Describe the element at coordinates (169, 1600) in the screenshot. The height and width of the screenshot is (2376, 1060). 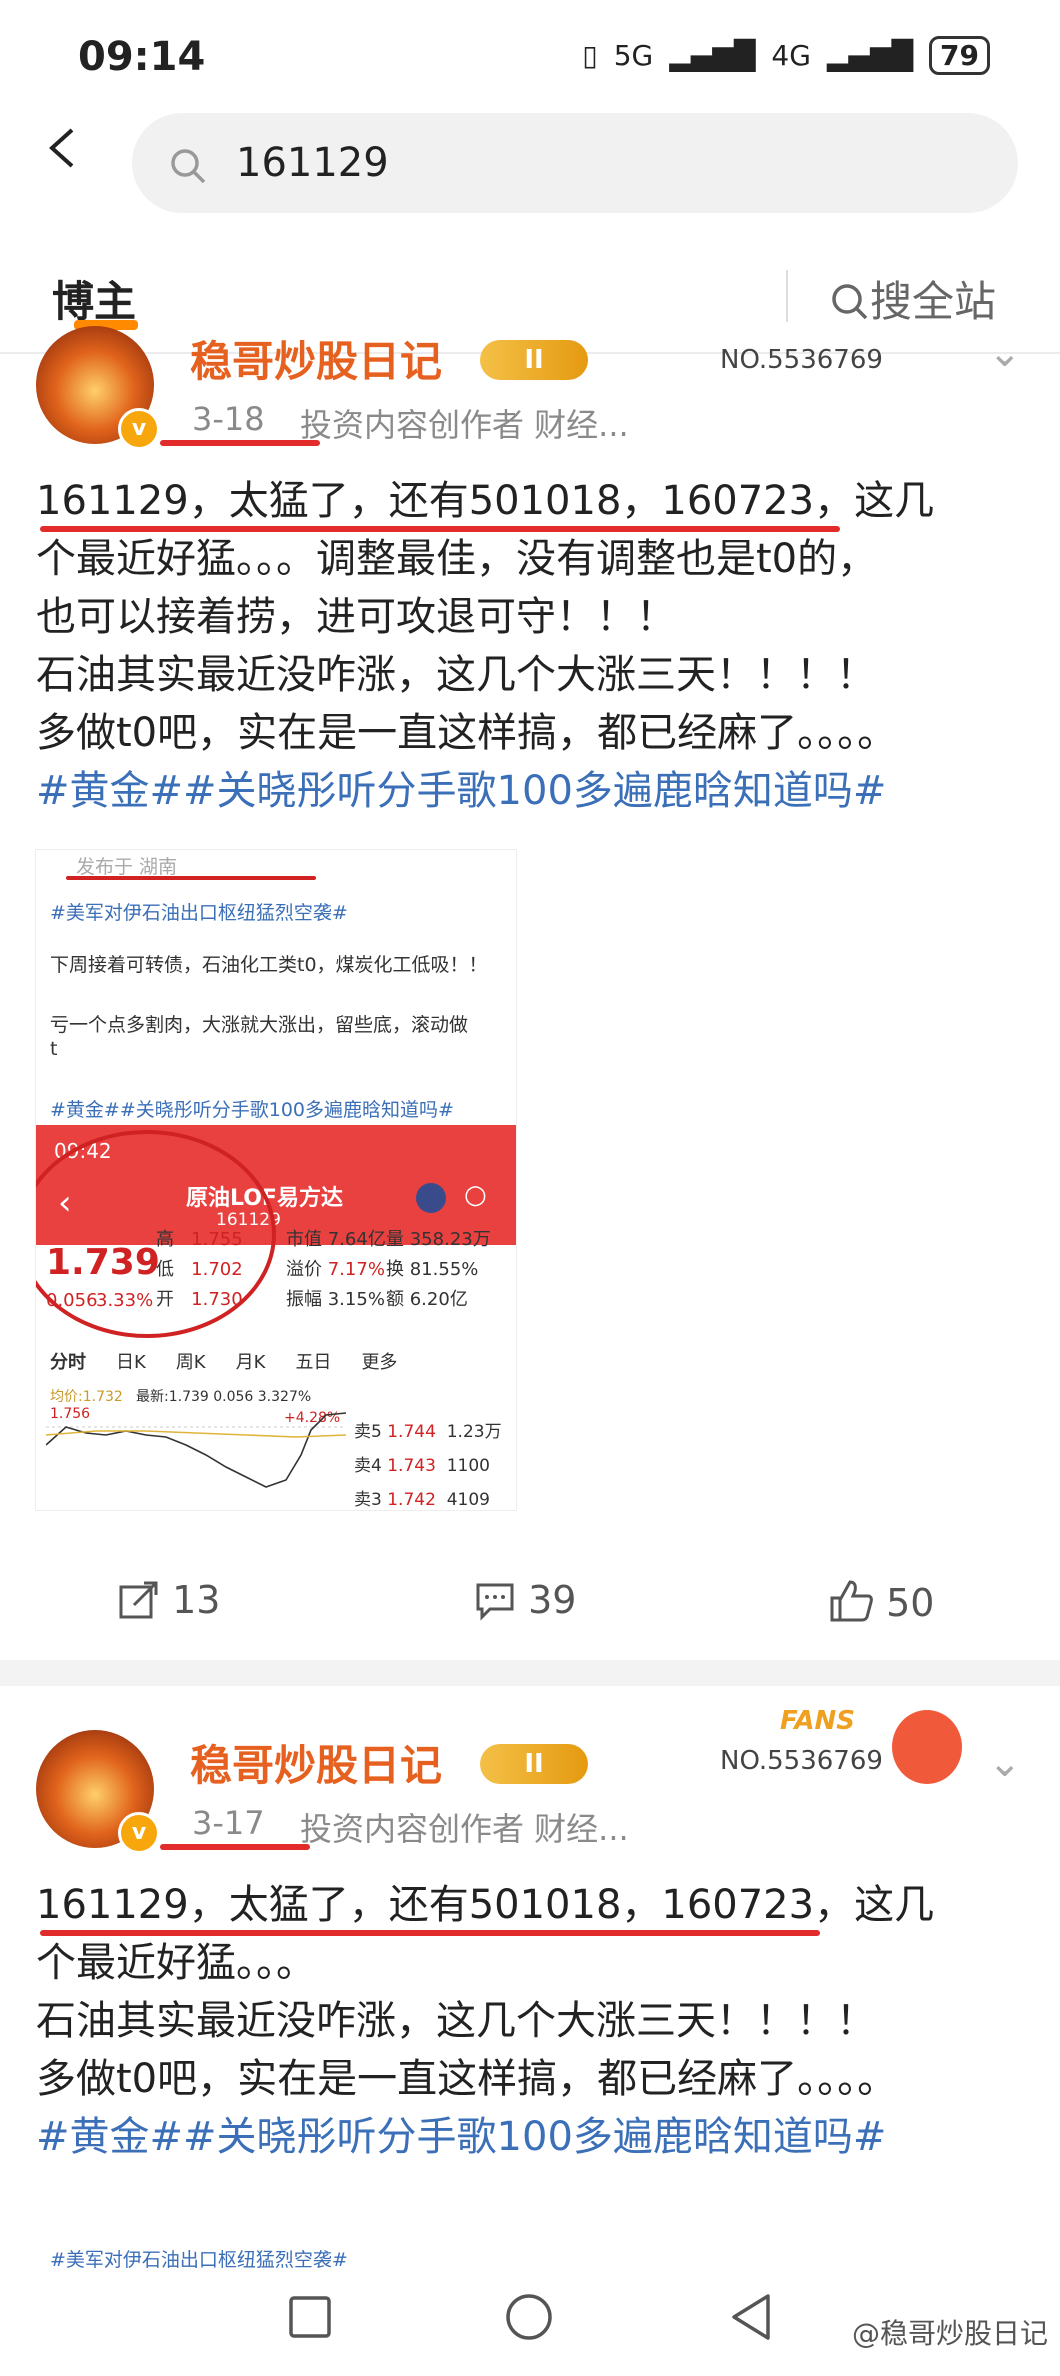
I see `repost-button: 13` at that location.